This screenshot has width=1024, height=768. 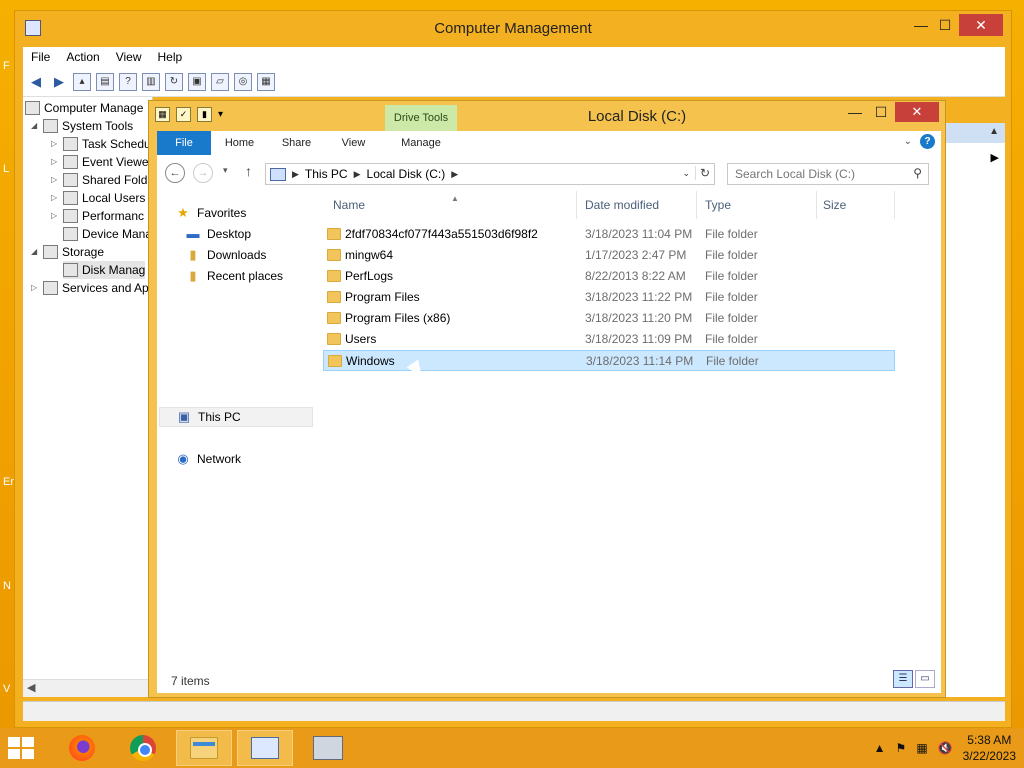 I want to click on address-bar: ▶ This PC ▶ Local Disk (C:) ▶ ⌄ ↻, so click(x=490, y=174).